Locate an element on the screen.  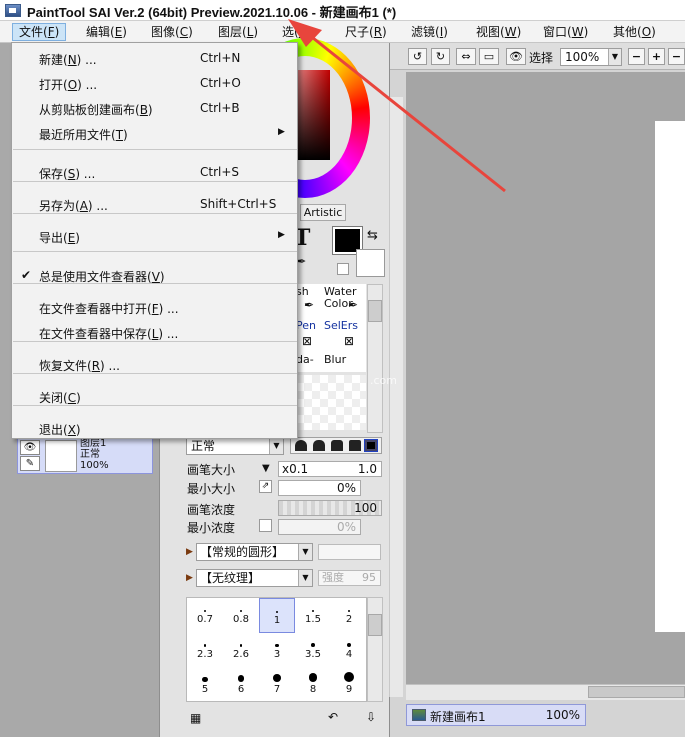
brush-size-cell: 4 is located at coordinates (349, 650).